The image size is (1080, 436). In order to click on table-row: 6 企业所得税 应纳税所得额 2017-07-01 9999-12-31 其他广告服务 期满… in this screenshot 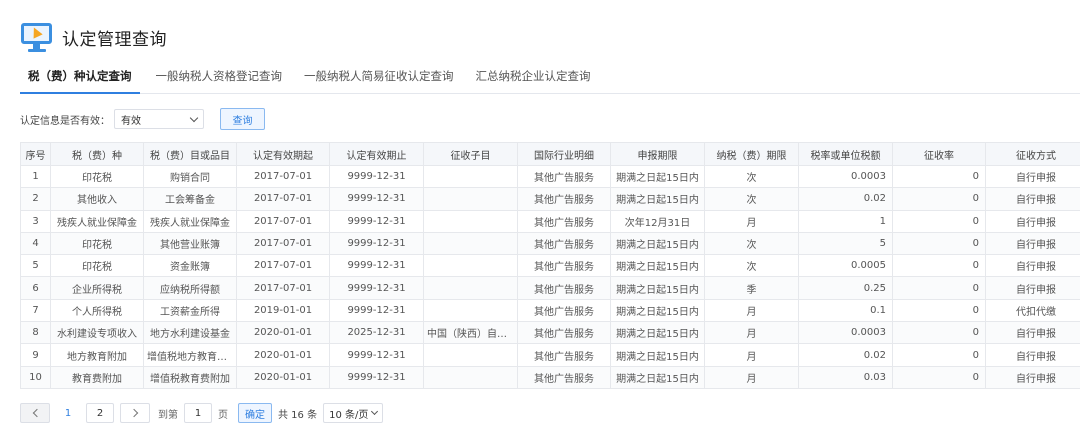, I will do `click(550, 288)`.